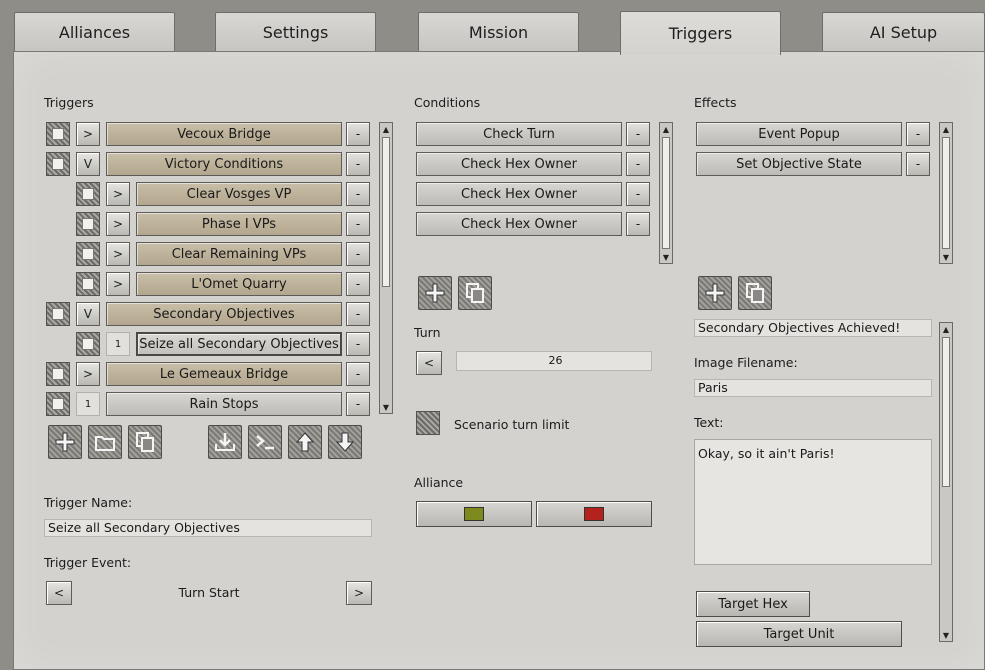 Image resolution: width=985 pixels, height=670 pixels. I want to click on add-folder-button, so click(105, 442).